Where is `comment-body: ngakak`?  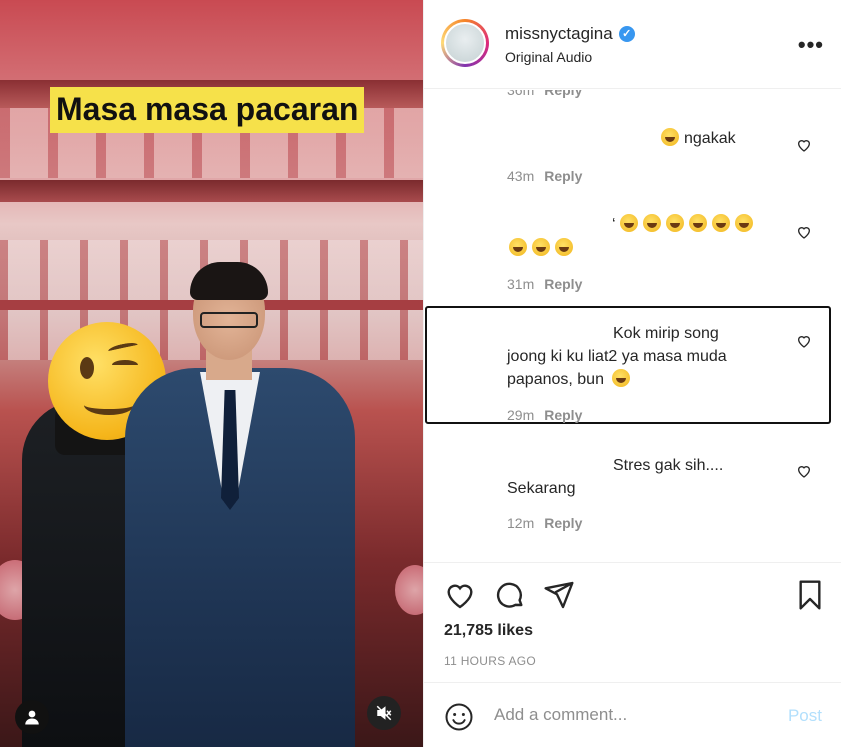
comment-body: ngakak is located at coordinates (710, 138).